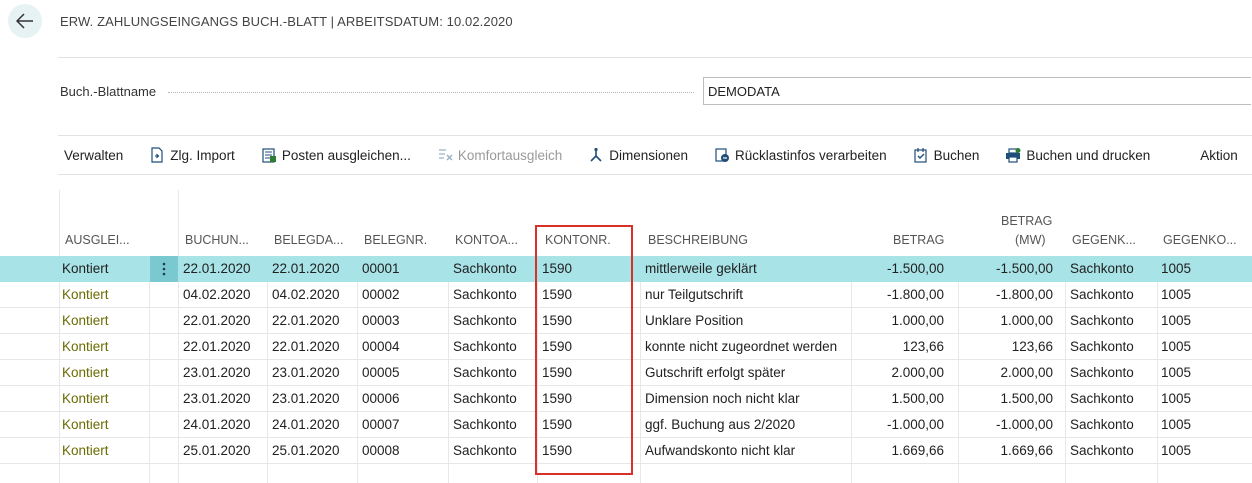  What do you see at coordinates (800, 155) in the screenshot?
I see `process-return-info-button: Rücklastinfos verarbeiten` at bounding box center [800, 155].